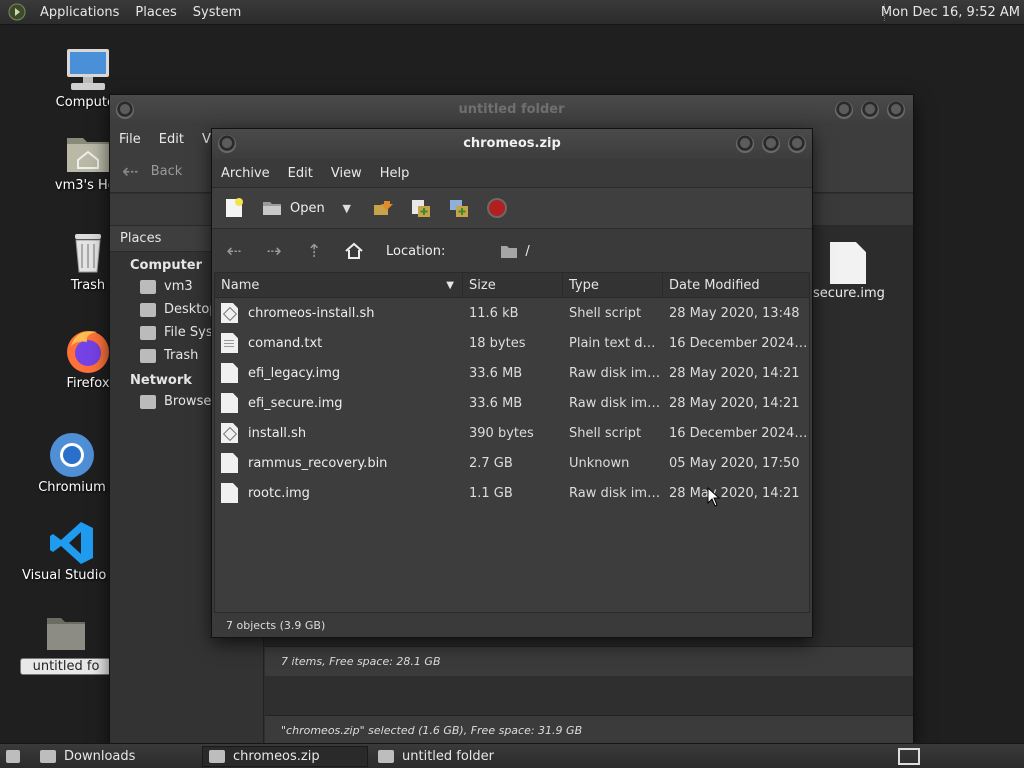 The image size is (1024, 768). What do you see at coordinates (512, 144) in the screenshot?
I see `window-title: chromeos.zip` at bounding box center [512, 144].